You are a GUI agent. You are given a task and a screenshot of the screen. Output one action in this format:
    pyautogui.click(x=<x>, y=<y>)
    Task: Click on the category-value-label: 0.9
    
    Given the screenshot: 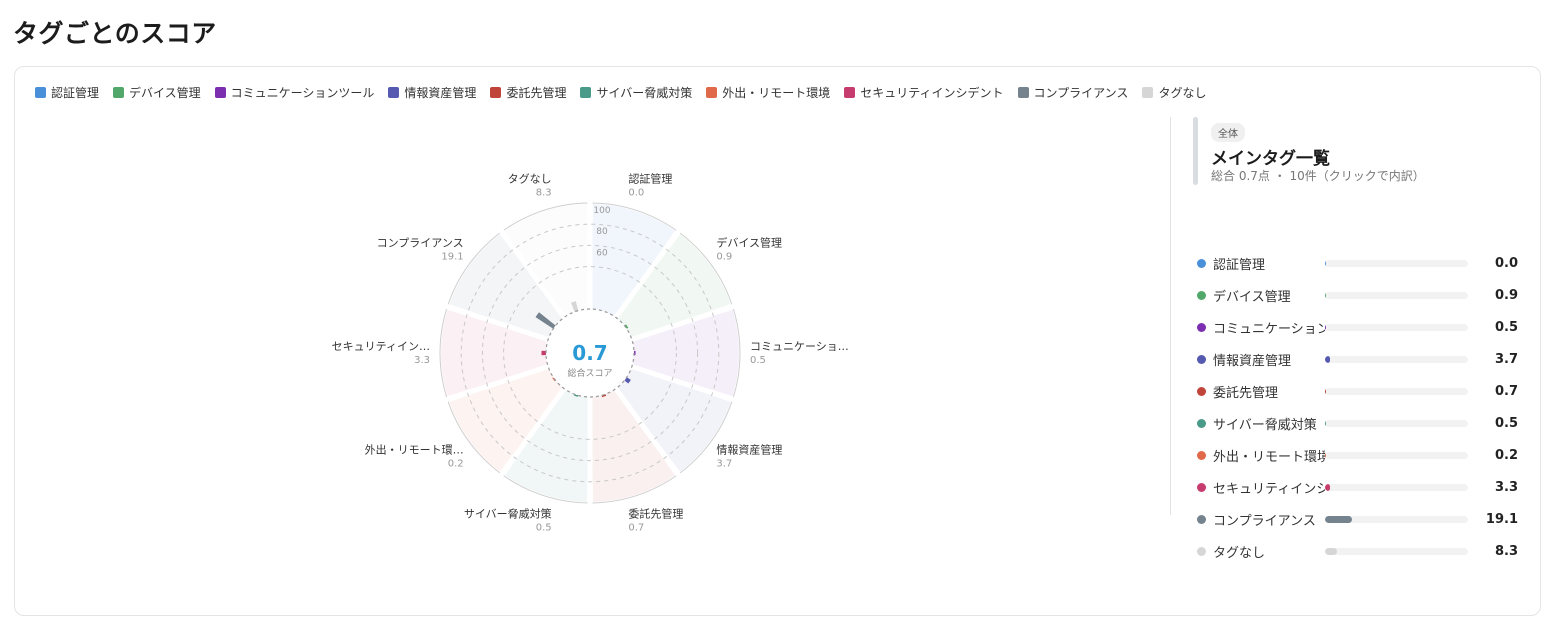 What is the action you would take?
    pyautogui.click(x=724, y=257)
    